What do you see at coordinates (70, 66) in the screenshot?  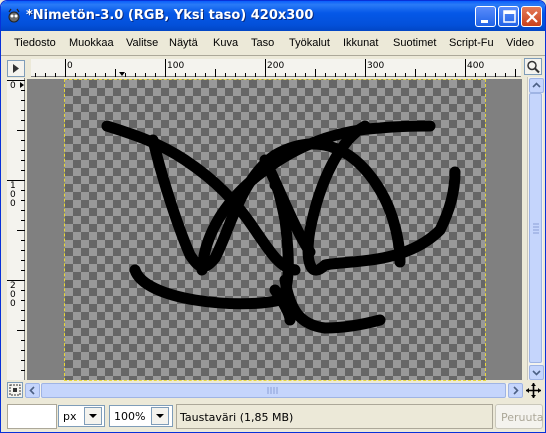 I see `hruler-label-0: 0` at bounding box center [70, 66].